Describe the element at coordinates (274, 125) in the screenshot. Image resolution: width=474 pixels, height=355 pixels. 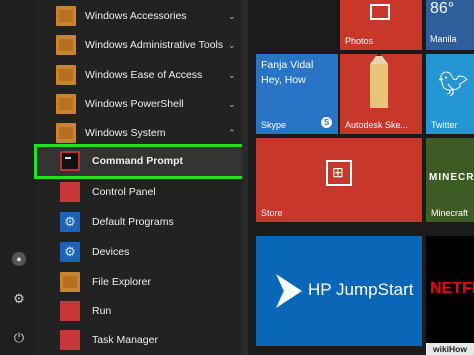
I see `tile-label: Skype` at that location.